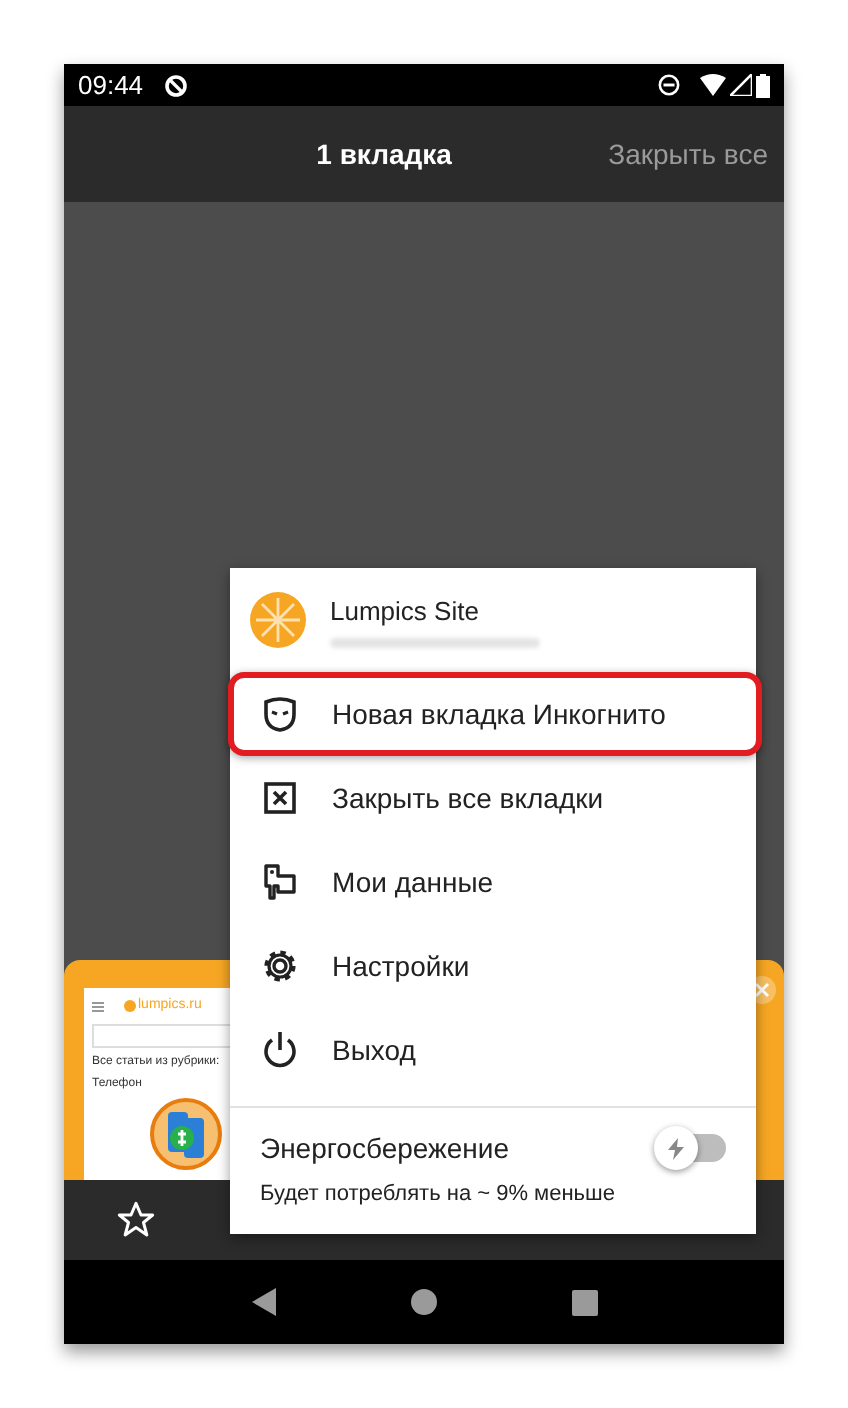 The height and width of the screenshot is (1408, 848). Describe the element at coordinates (435, 612) in the screenshot. I see `profile-name: Lumpics Site` at that location.